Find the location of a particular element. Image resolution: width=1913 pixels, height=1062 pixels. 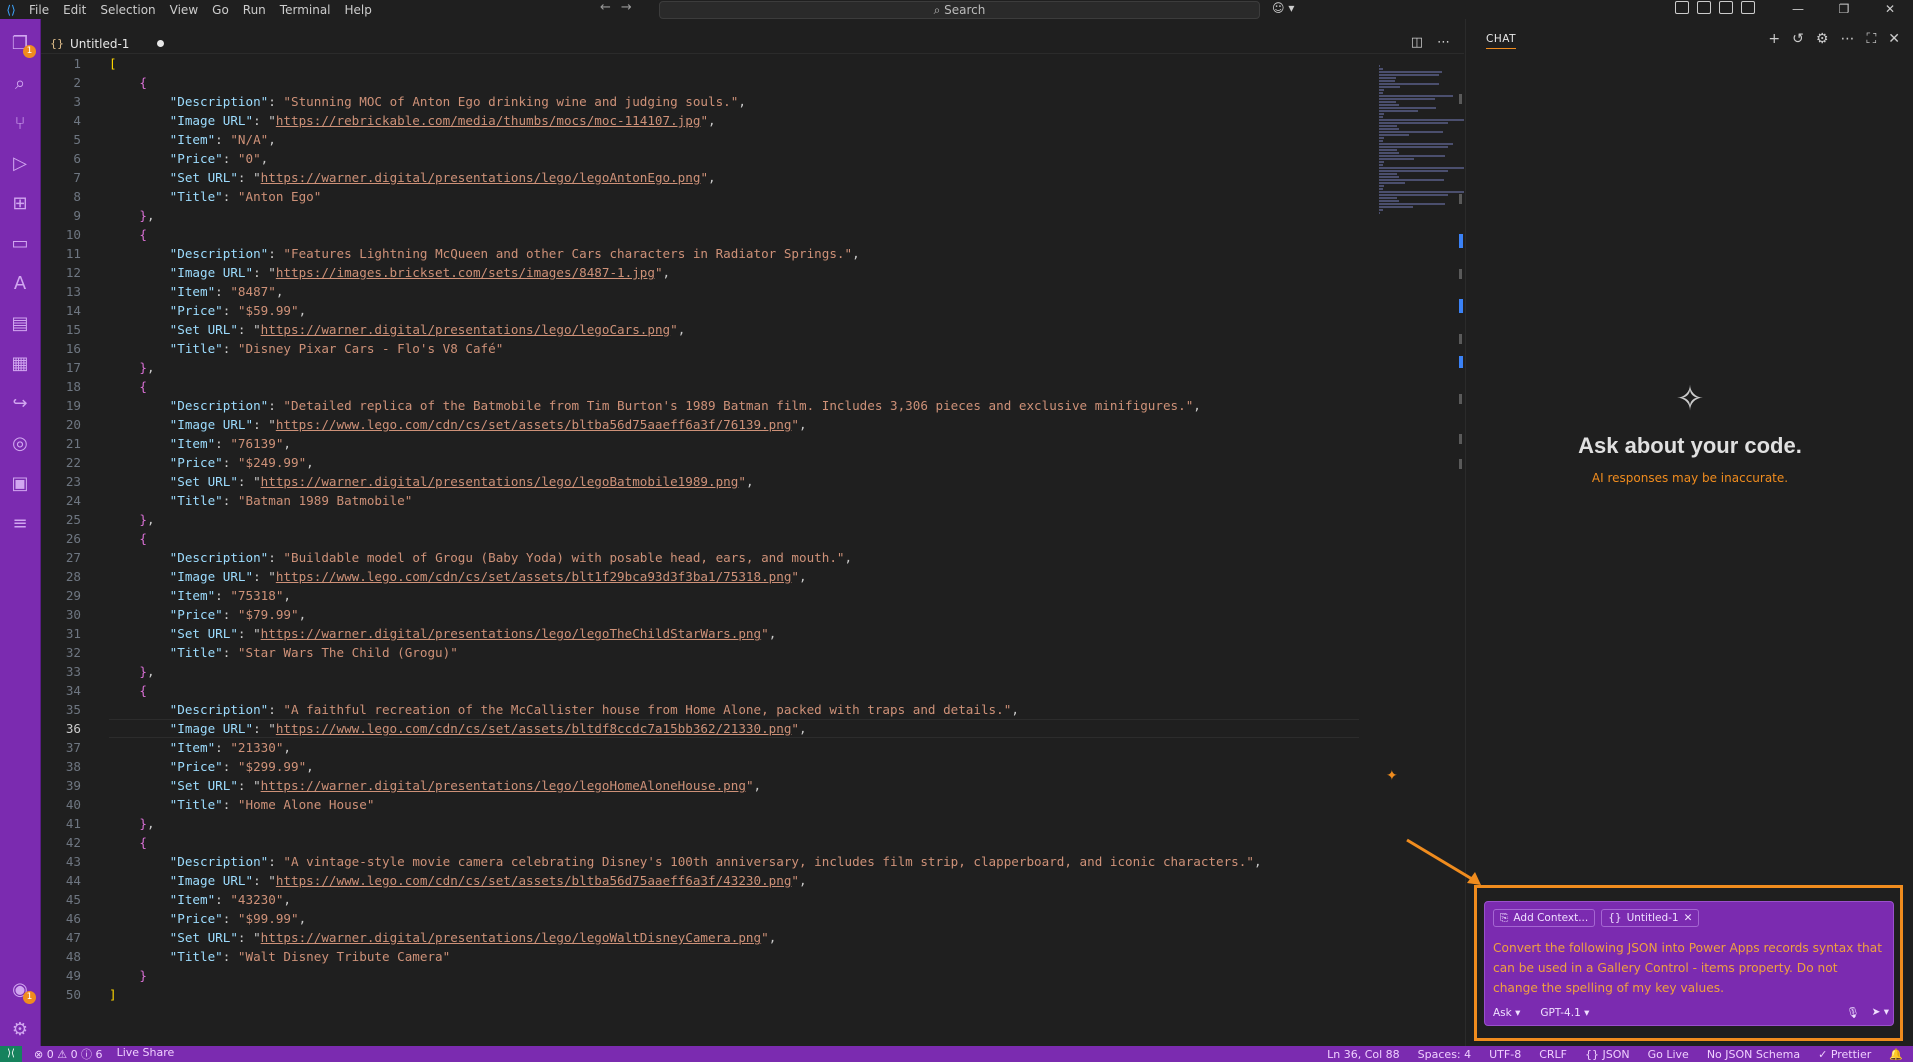

code-line: "Item": "N/A", is located at coordinates (734, 139).